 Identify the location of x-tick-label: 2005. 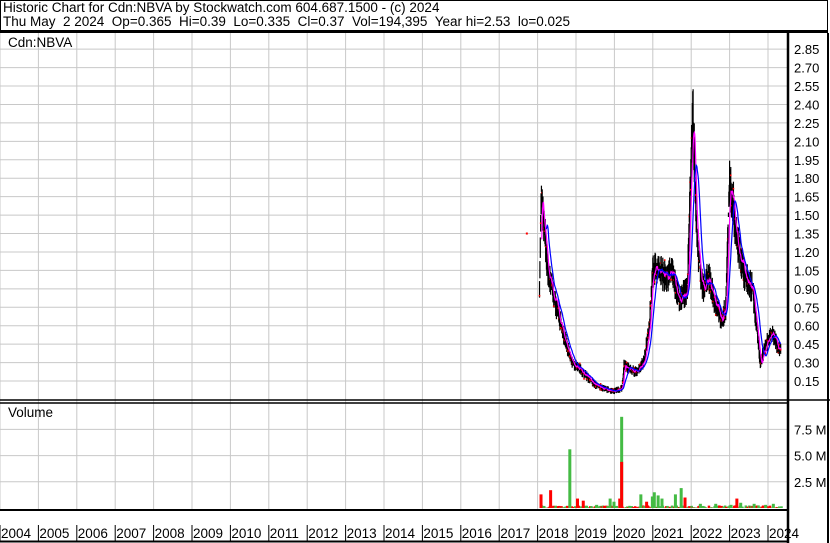
(54, 533).